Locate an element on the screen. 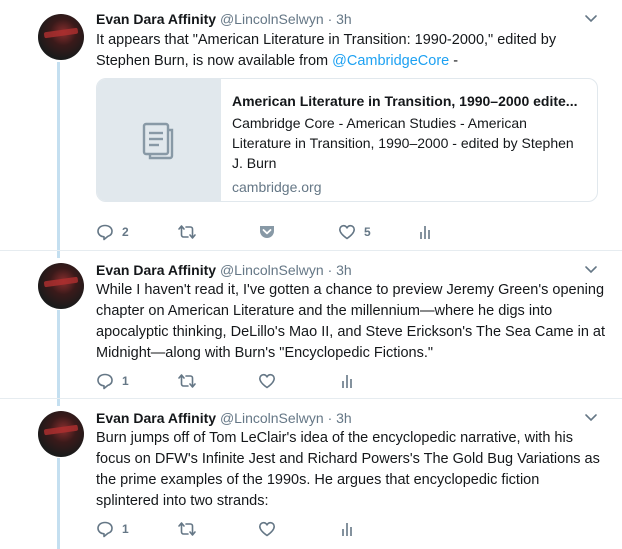 The width and height of the screenshot is (622, 549). reply-button: 2 is located at coordinates (112, 232).